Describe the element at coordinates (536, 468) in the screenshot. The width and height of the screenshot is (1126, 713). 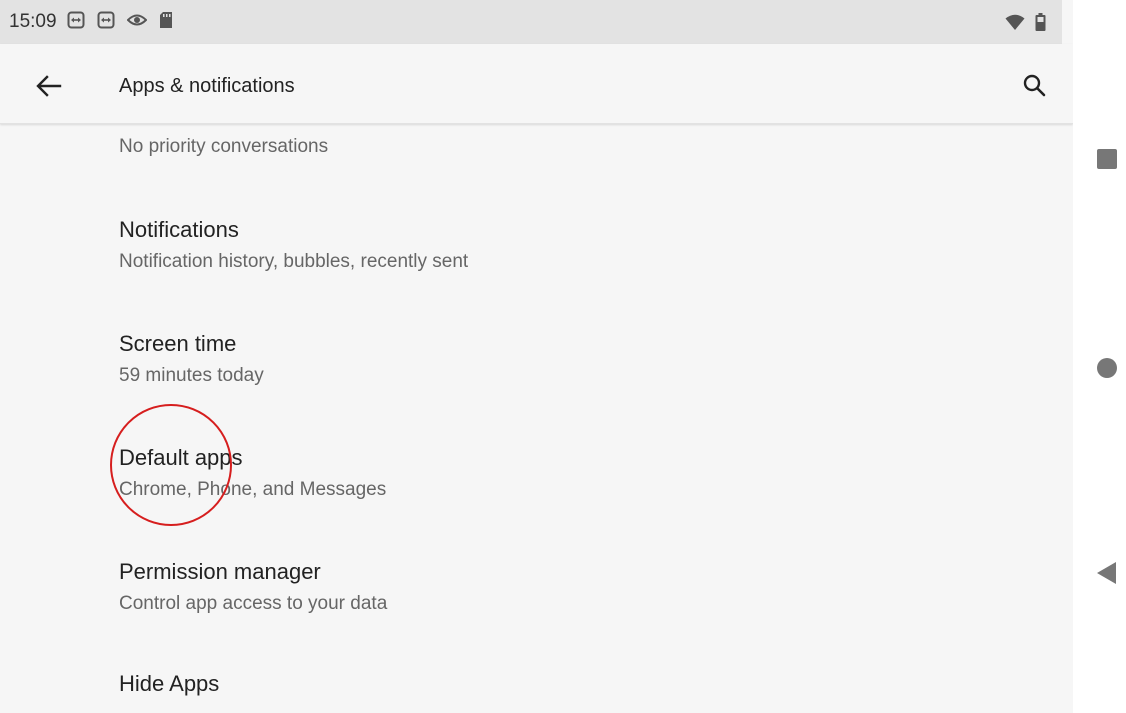
I see `list-item-default-apps: Default apps Chrome, Phone, and Messages` at that location.